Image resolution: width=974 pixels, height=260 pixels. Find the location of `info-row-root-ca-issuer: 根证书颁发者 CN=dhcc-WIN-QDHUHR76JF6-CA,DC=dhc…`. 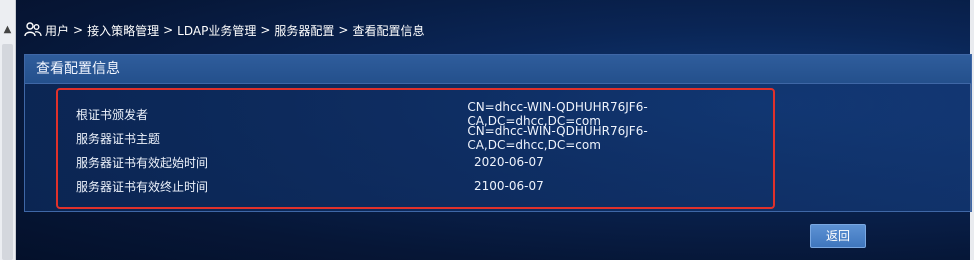

info-row-root-ca-issuer: 根证书颁发者 CN=dhcc-WIN-QDHUHR76JF6-CA,DC=dhc… is located at coordinates (426, 114).